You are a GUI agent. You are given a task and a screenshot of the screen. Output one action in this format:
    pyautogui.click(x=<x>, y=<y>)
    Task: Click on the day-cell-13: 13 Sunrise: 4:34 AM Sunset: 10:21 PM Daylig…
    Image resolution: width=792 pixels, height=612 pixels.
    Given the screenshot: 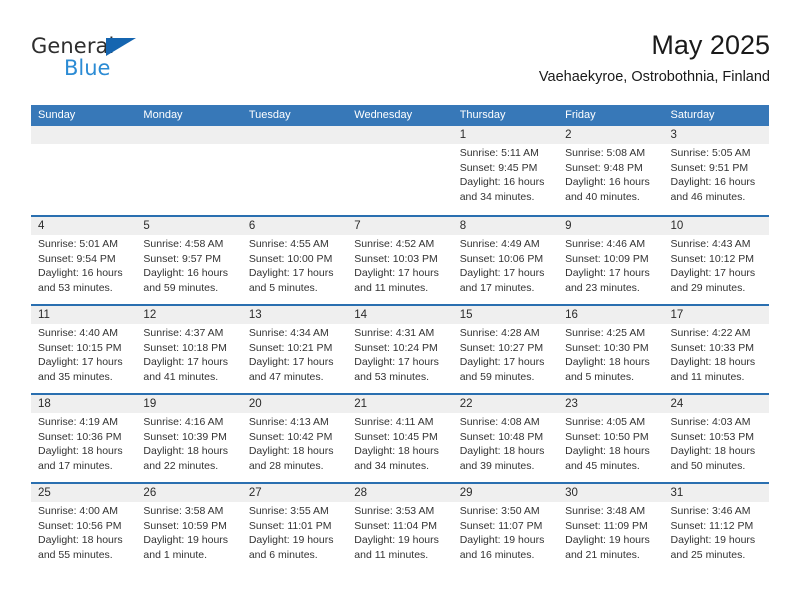 What is the action you would take?
    pyautogui.click(x=294, y=349)
    